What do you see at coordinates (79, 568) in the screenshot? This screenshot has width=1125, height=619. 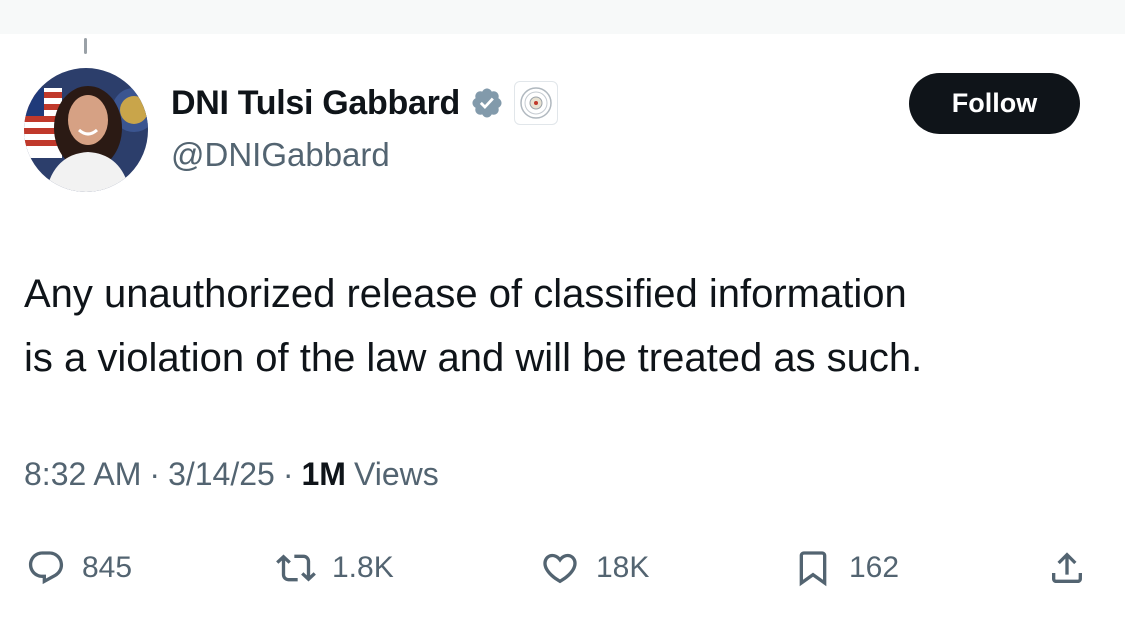 I see `reply-button: 845` at bounding box center [79, 568].